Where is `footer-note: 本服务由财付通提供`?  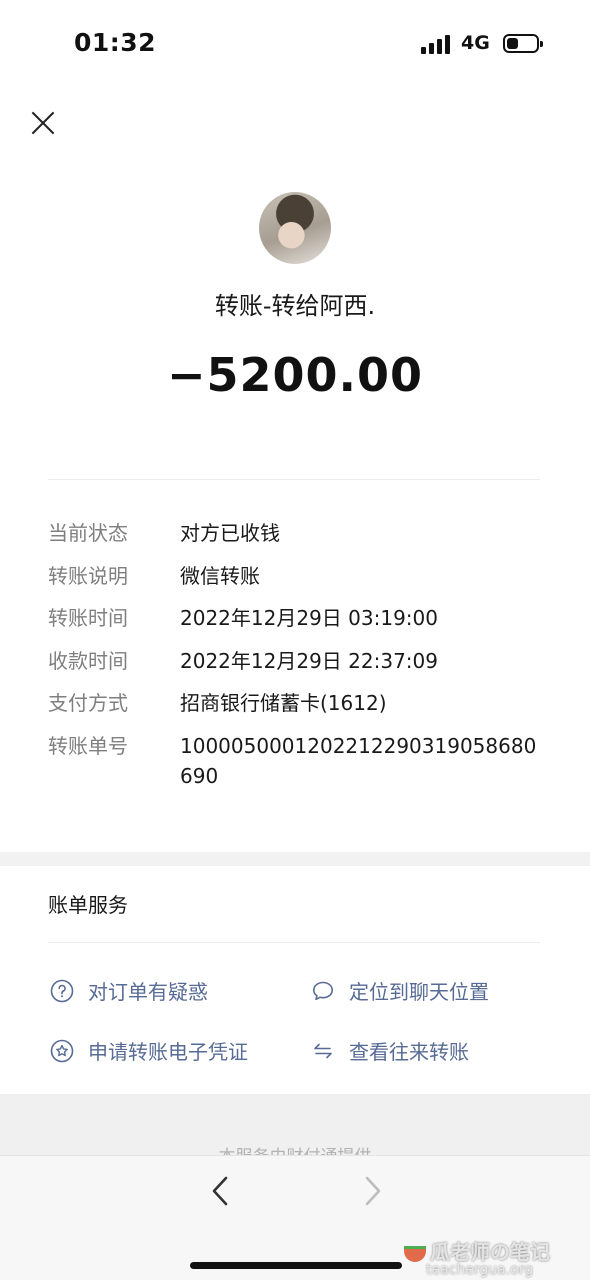 footer-note: 本服务由财付通提供 is located at coordinates (295, 1149).